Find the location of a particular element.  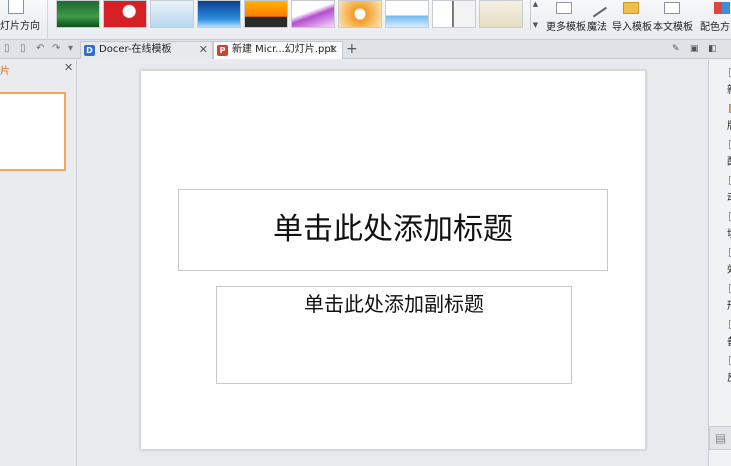

task-pane-item: 备 is located at coordinates (728, 334).